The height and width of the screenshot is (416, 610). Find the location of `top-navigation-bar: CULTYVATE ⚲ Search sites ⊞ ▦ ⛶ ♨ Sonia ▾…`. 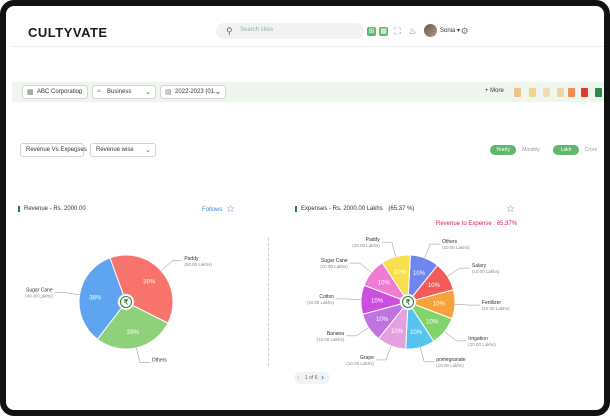

top-navigation-bar: CULTYVATE ⚲ Search sites ⊞ ▦ ⛶ ♨ Sonia ▾… is located at coordinates (305, 31).